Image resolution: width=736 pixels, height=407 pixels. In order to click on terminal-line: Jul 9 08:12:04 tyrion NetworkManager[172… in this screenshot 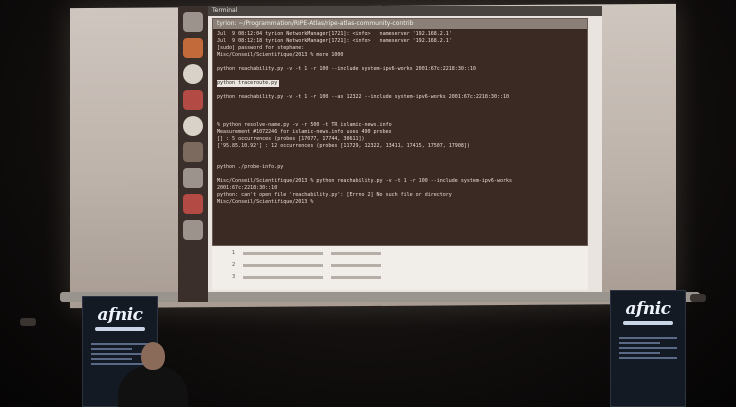, I will do `click(334, 34)`.